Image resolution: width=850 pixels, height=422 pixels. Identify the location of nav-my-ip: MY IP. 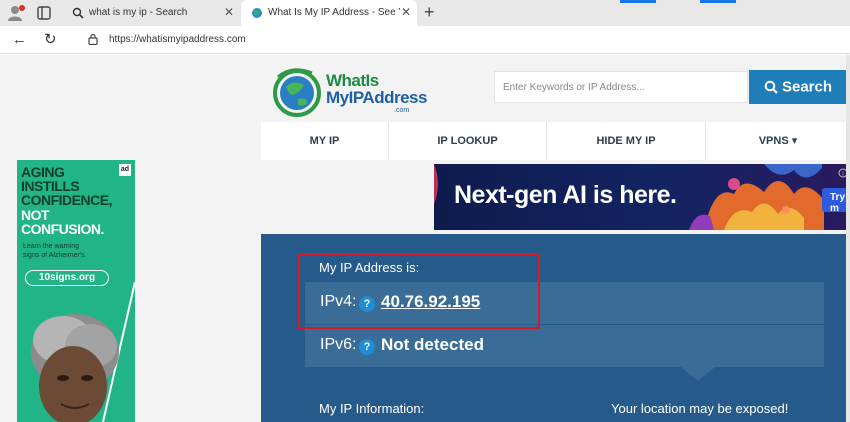
(325, 141).